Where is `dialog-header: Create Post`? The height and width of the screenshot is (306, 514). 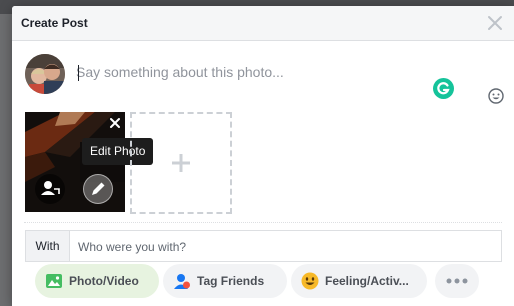
dialog-header: Create Post is located at coordinates (263, 23).